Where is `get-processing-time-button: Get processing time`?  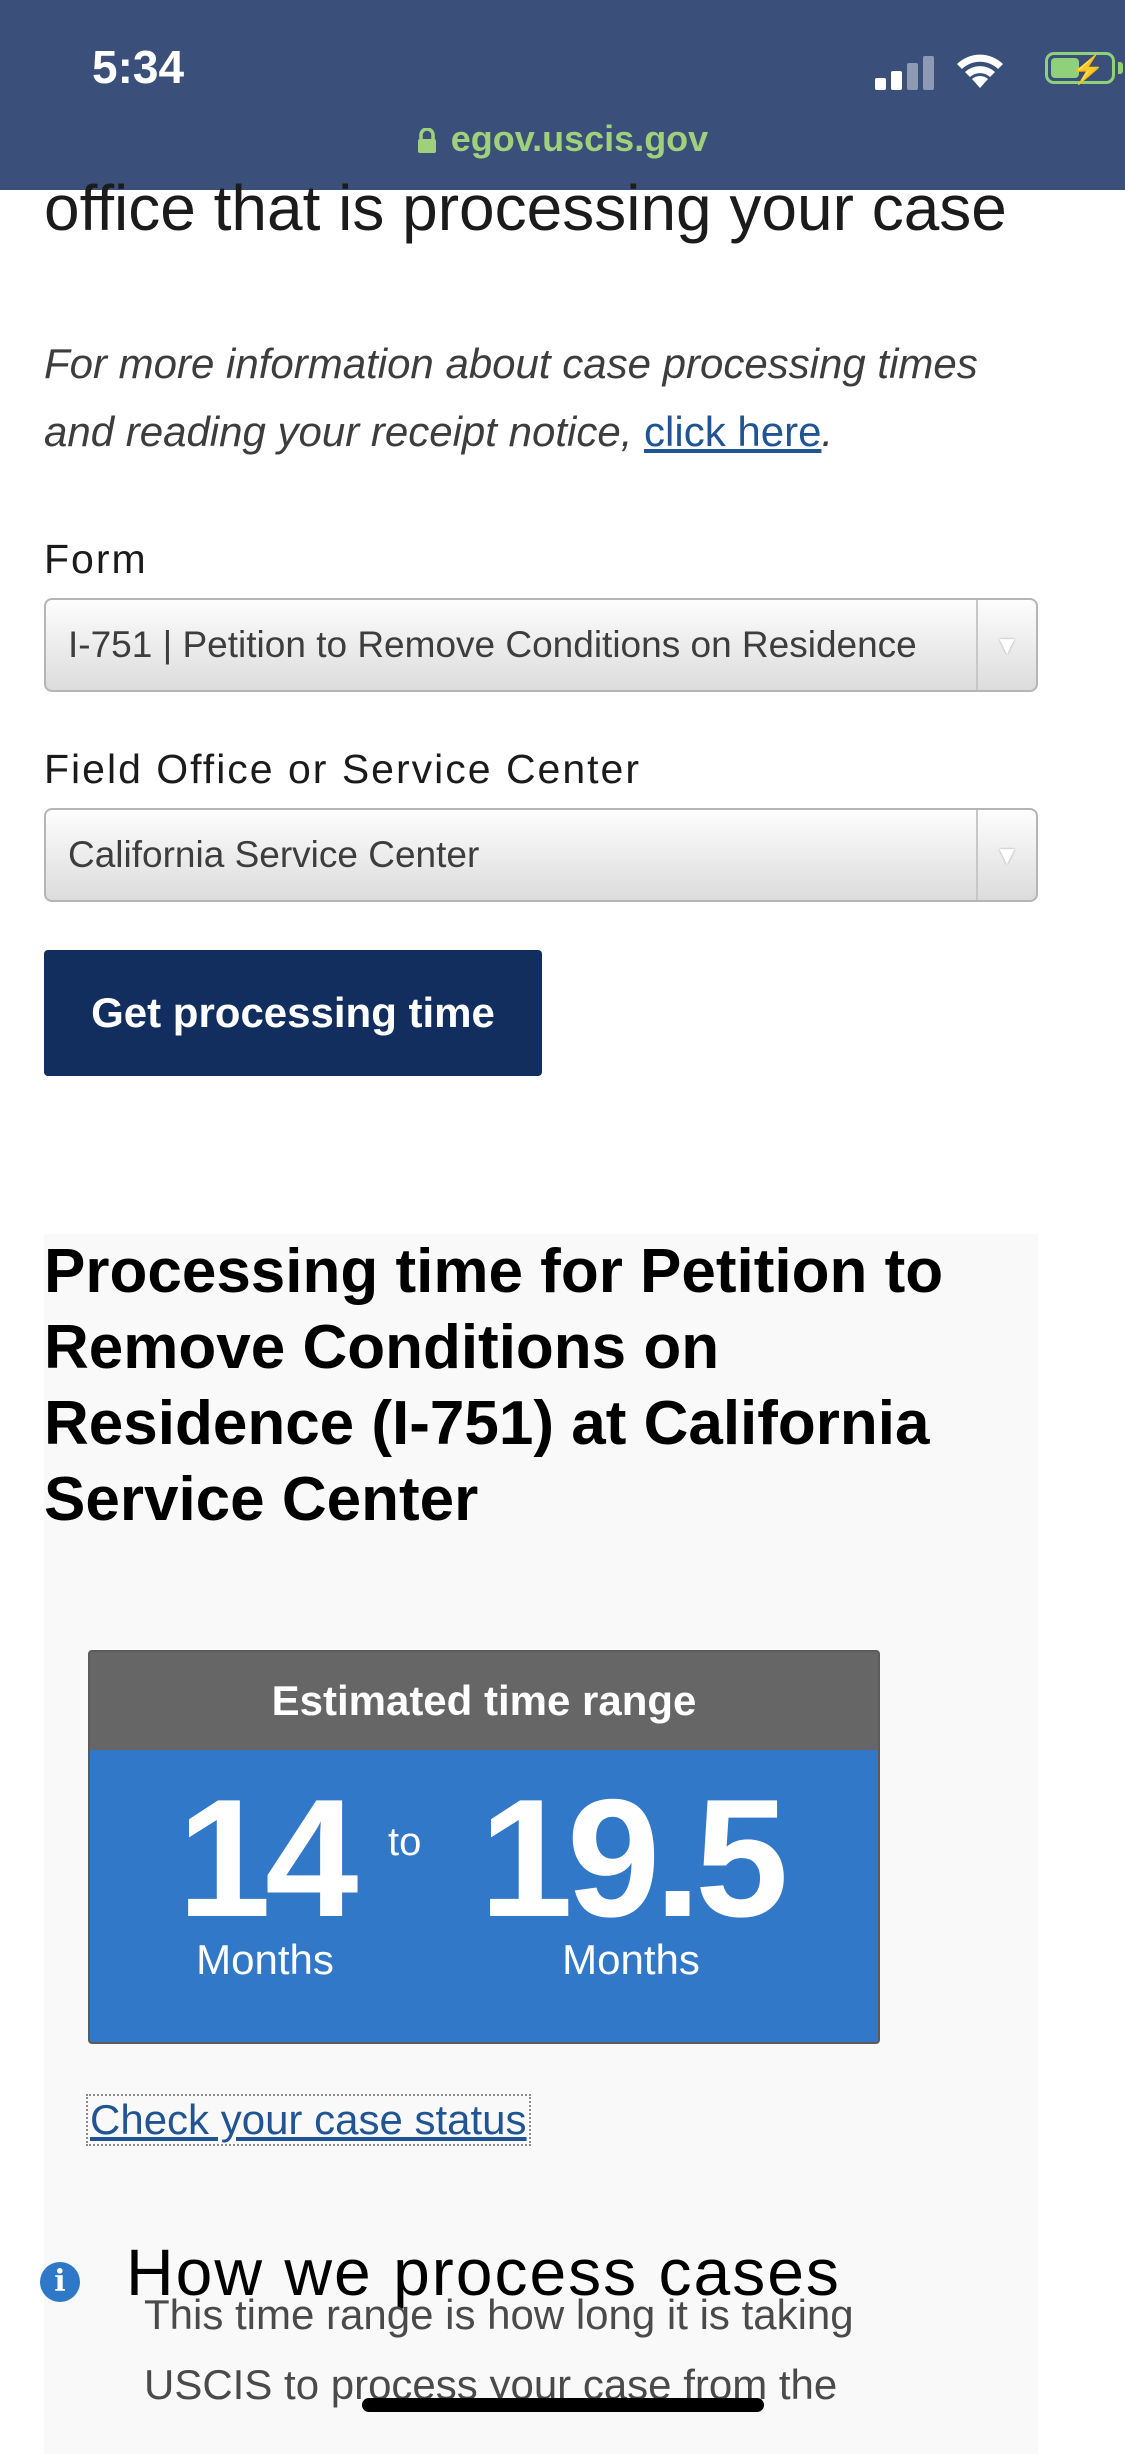
get-processing-time-button: Get processing time is located at coordinates (293, 1013).